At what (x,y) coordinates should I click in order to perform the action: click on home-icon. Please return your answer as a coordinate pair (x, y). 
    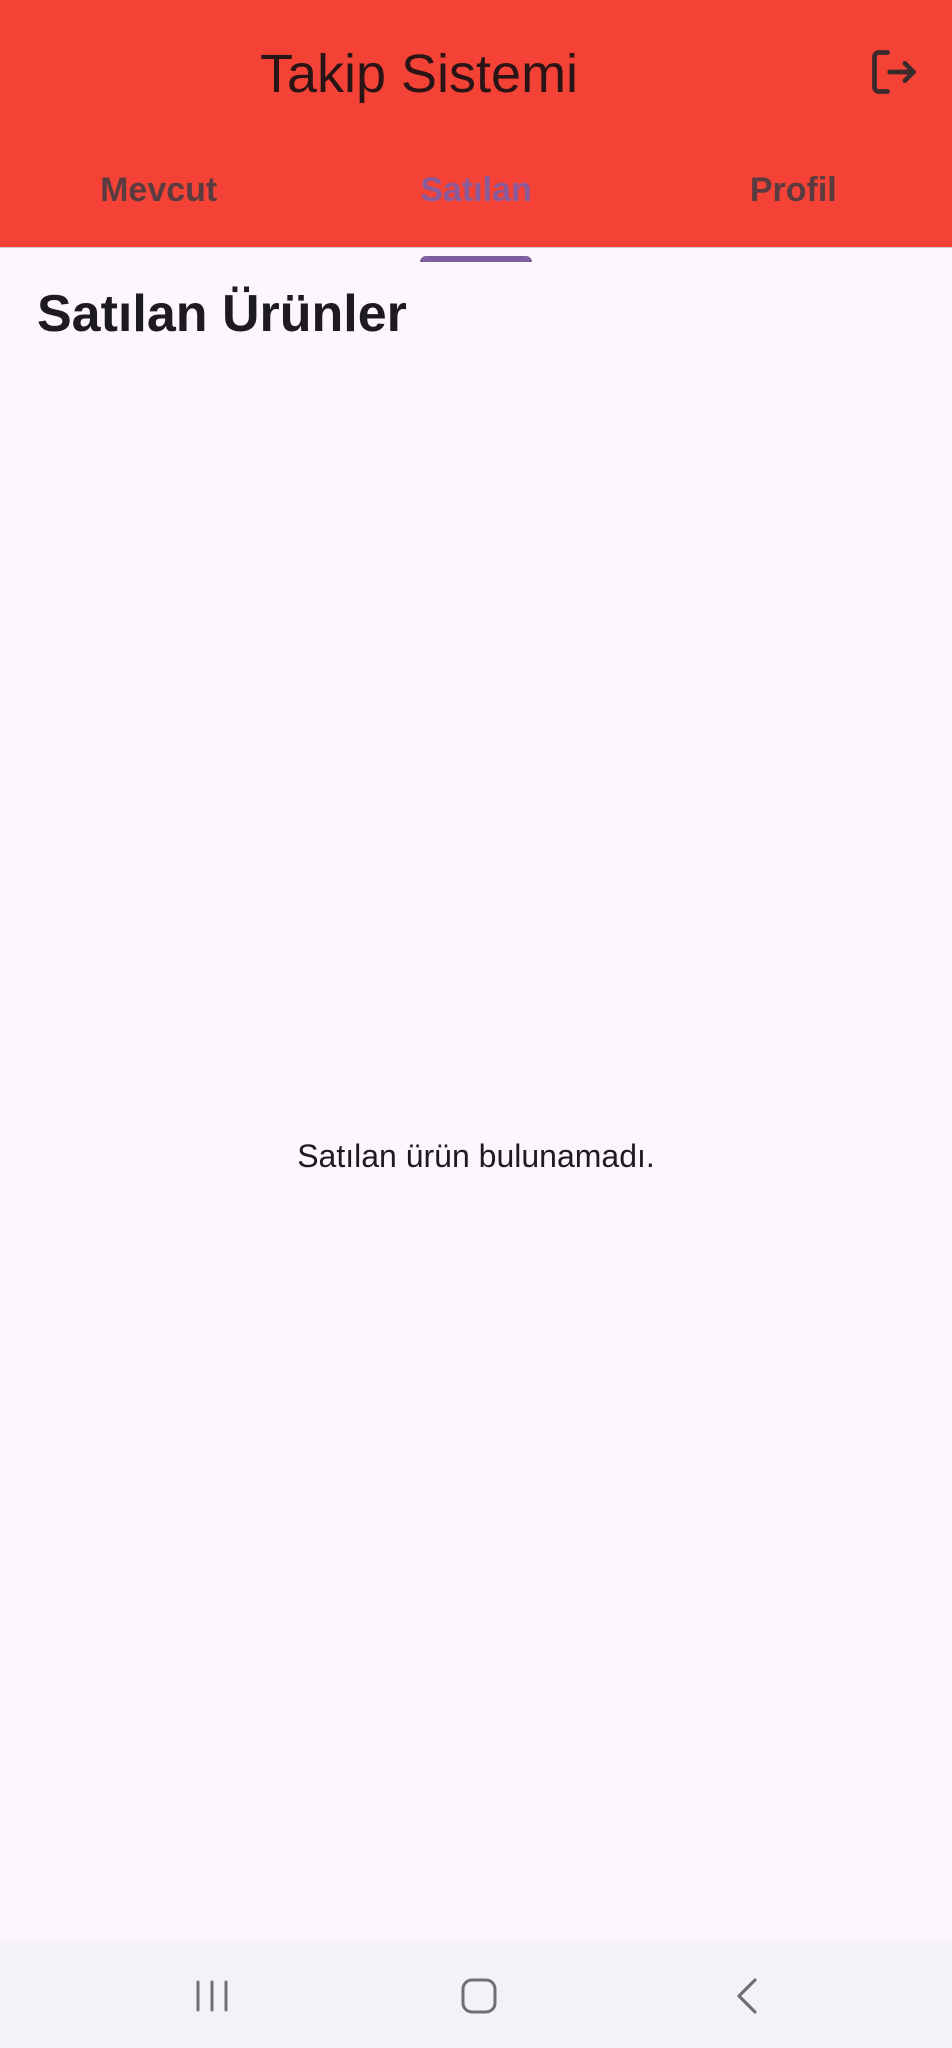
    Looking at the image, I should click on (479, 1996).